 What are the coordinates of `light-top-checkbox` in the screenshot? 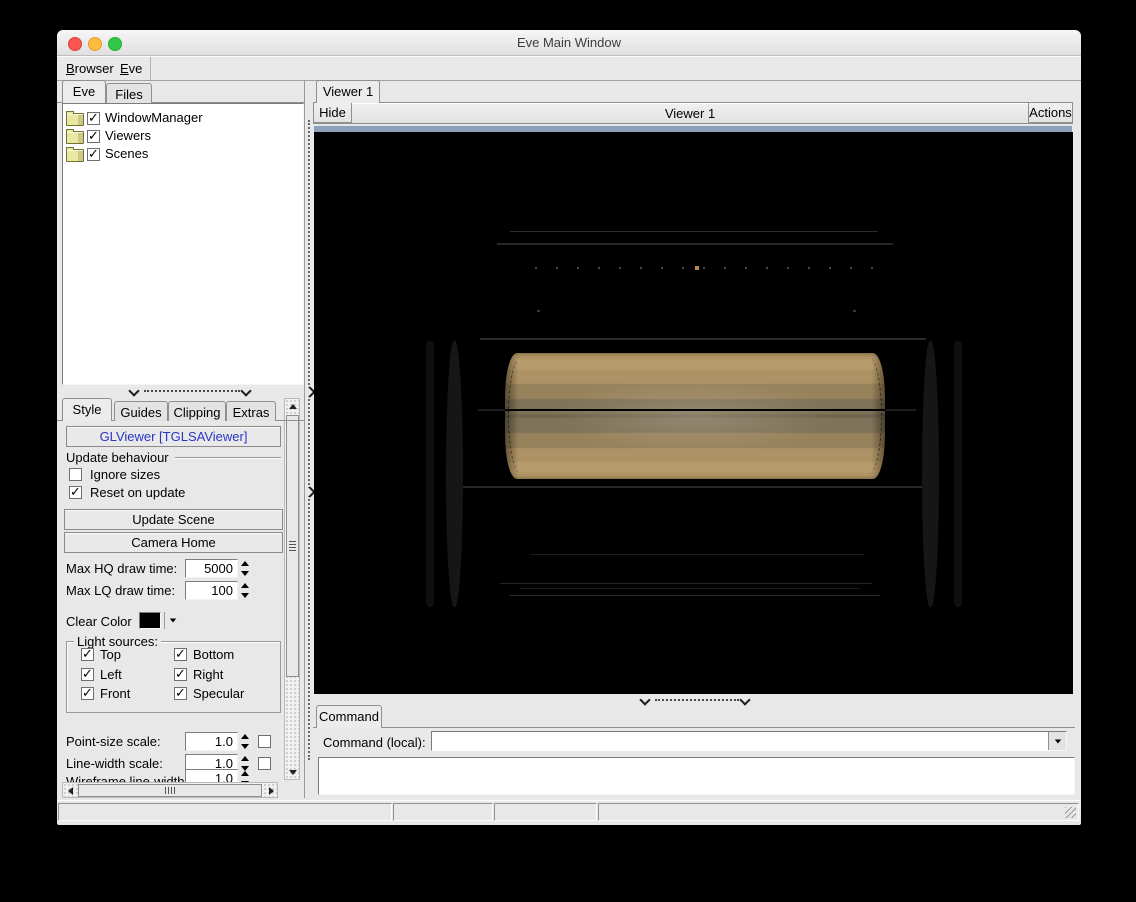 It's located at (87, 654).